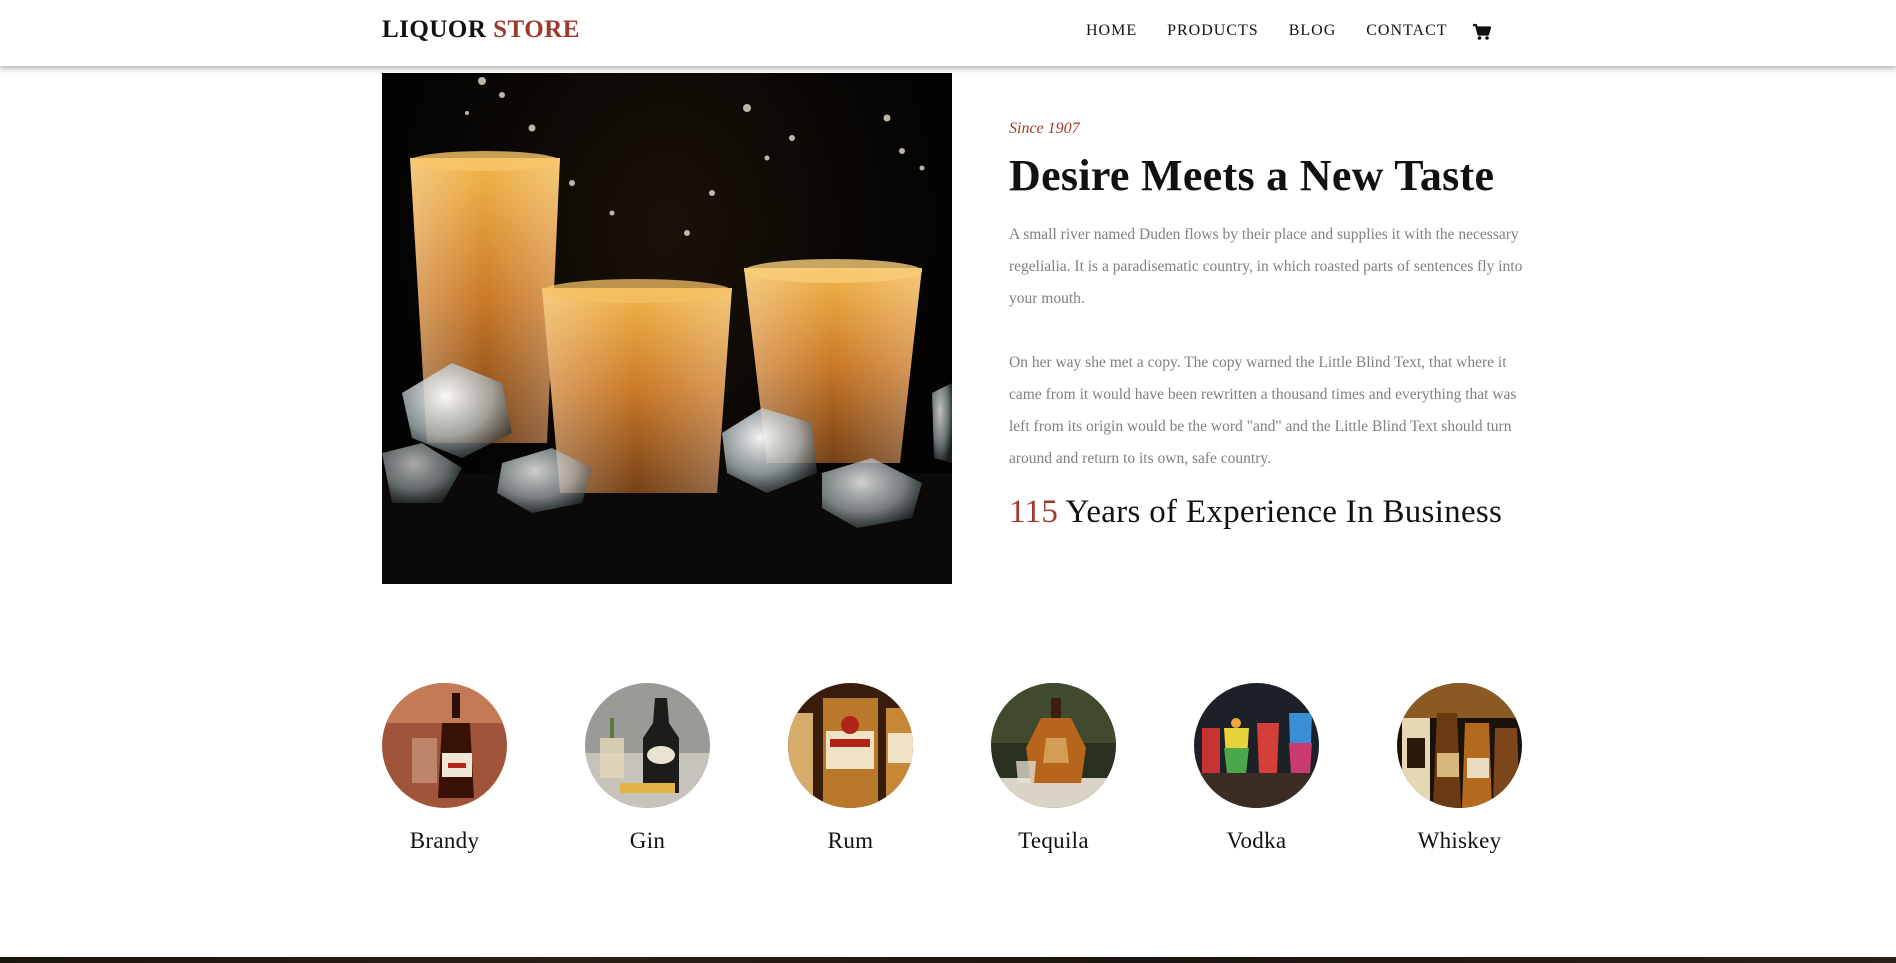 Image resolution: width=1896 pixels, height=963 pixels. I want to click on category-rum: Rum, so click(850, 768).